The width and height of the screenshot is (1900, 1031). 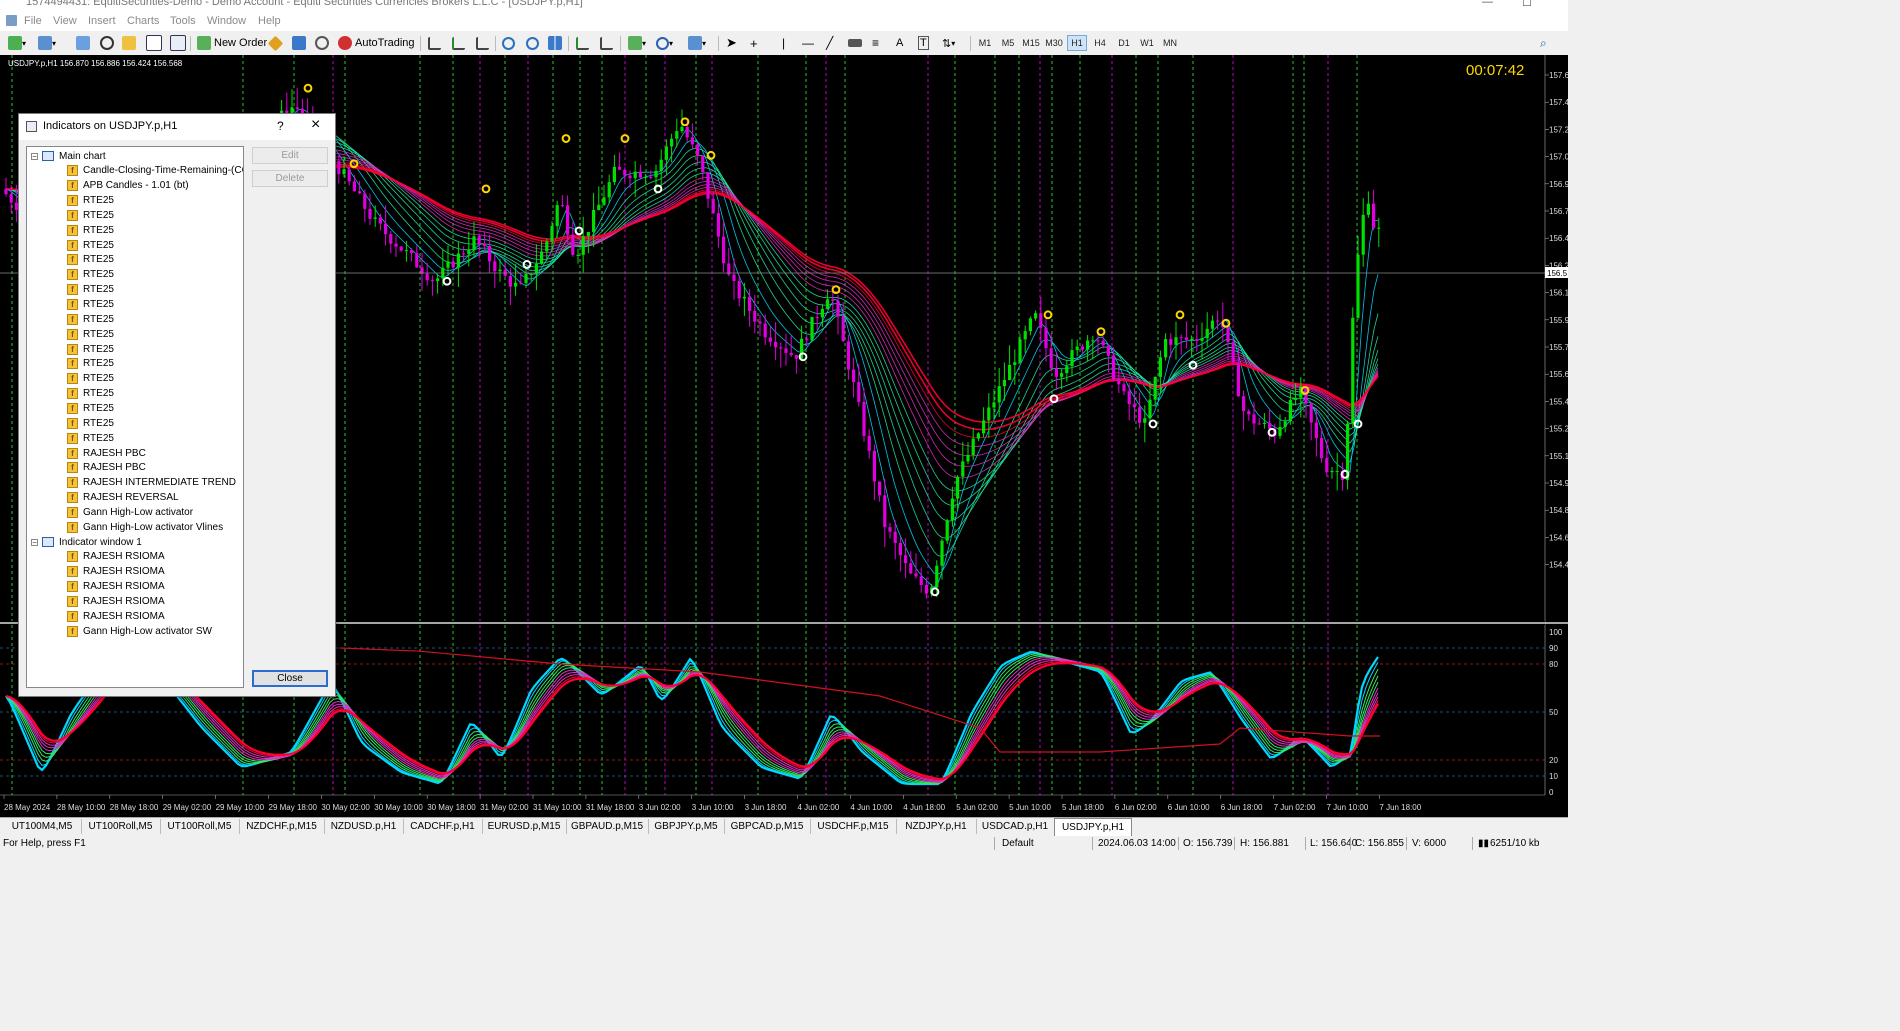 What do you see at coordinates (637, 43) in the screenshot?
I see `indicators-button: ▾` at bounding box center [637, 43].